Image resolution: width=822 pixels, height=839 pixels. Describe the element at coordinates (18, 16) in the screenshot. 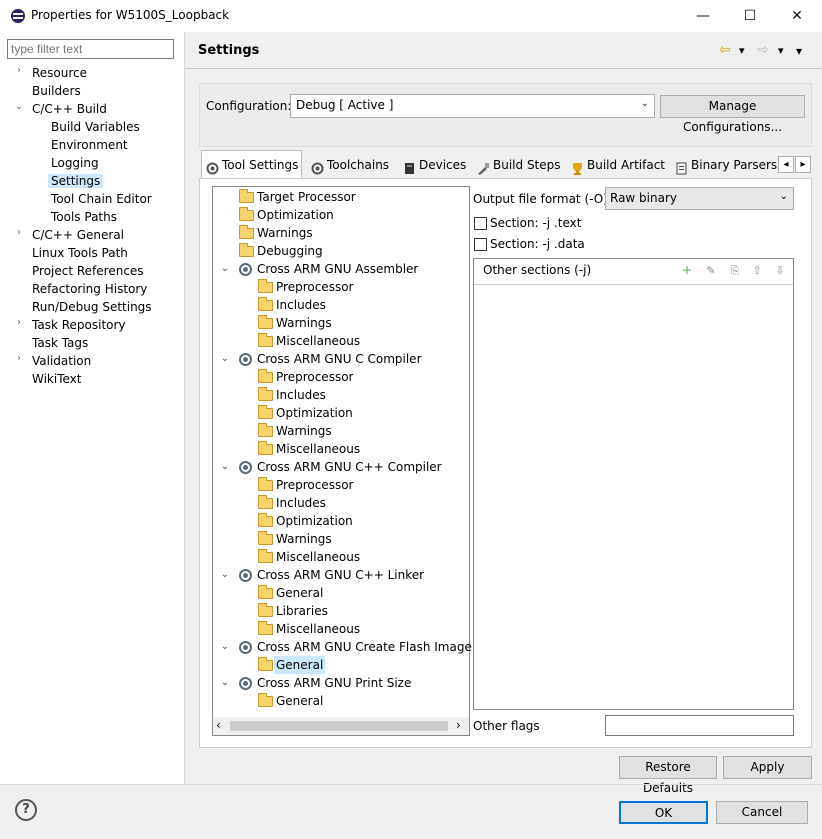

I see `eclipse-app-icon` at that location.